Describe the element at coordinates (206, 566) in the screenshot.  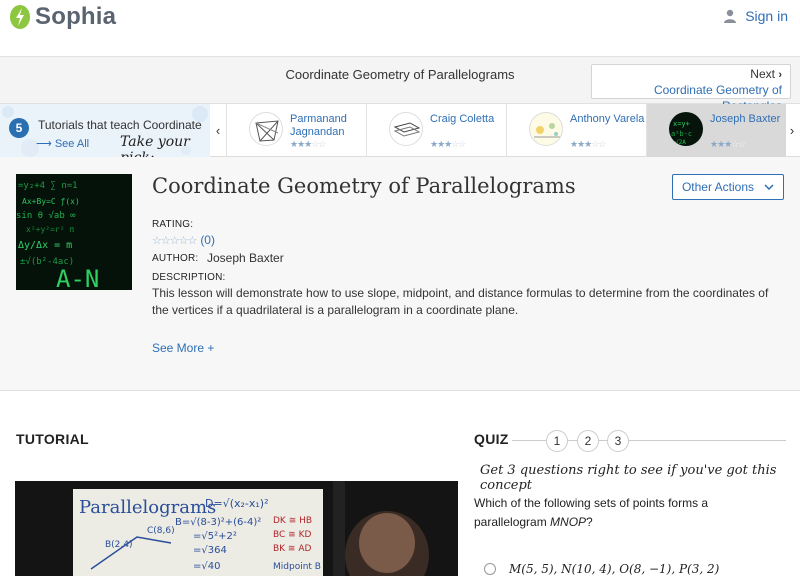
I see `svg-text: =√40` at that location.